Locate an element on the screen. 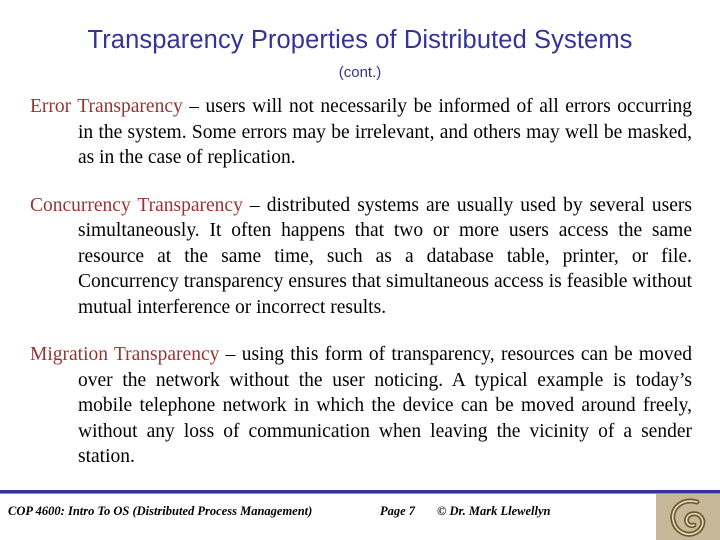 The image size is (720, 540). swirl-logo-icon is located at coordinates (688, 517).